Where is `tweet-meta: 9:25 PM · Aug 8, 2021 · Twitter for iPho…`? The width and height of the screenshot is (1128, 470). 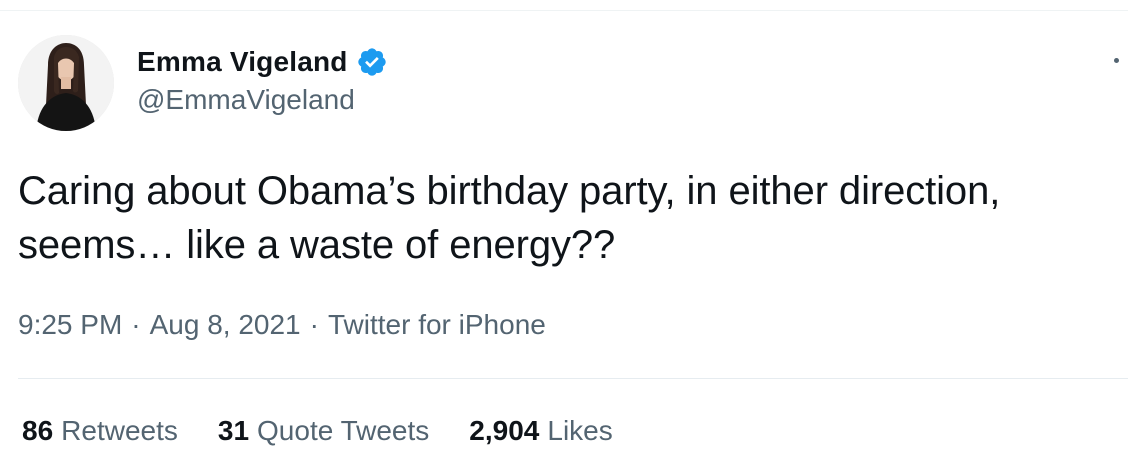 tweet-meta: 9:25 PM · Aug 8, 2021 · Twitter for iPho… is located at coordinates (282, 325).